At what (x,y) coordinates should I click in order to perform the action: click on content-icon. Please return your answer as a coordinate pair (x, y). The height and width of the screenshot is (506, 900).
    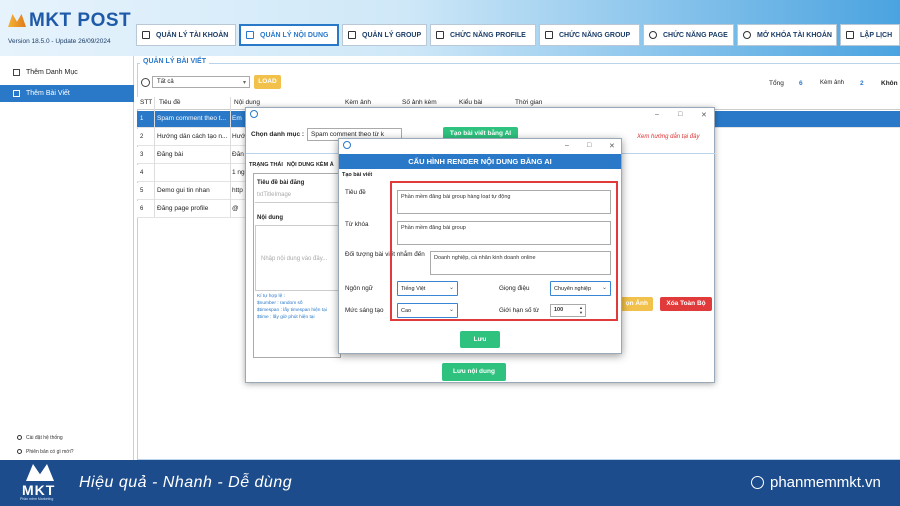
    Looking at the image, I should click on (250, 35).